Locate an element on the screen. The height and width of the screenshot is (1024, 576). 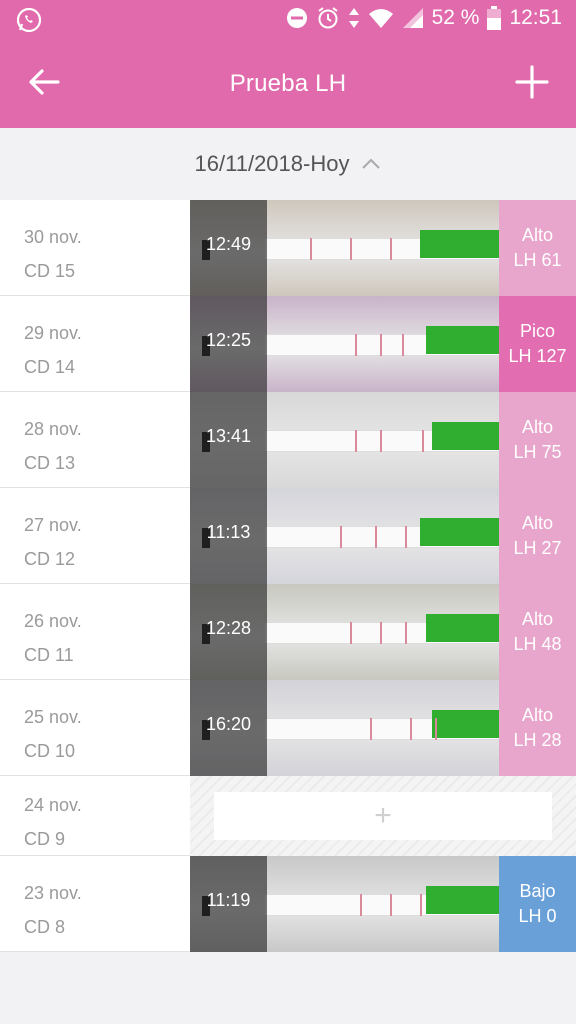
entry-cycle-day: CD 15 is located at coordinates (50, 271).